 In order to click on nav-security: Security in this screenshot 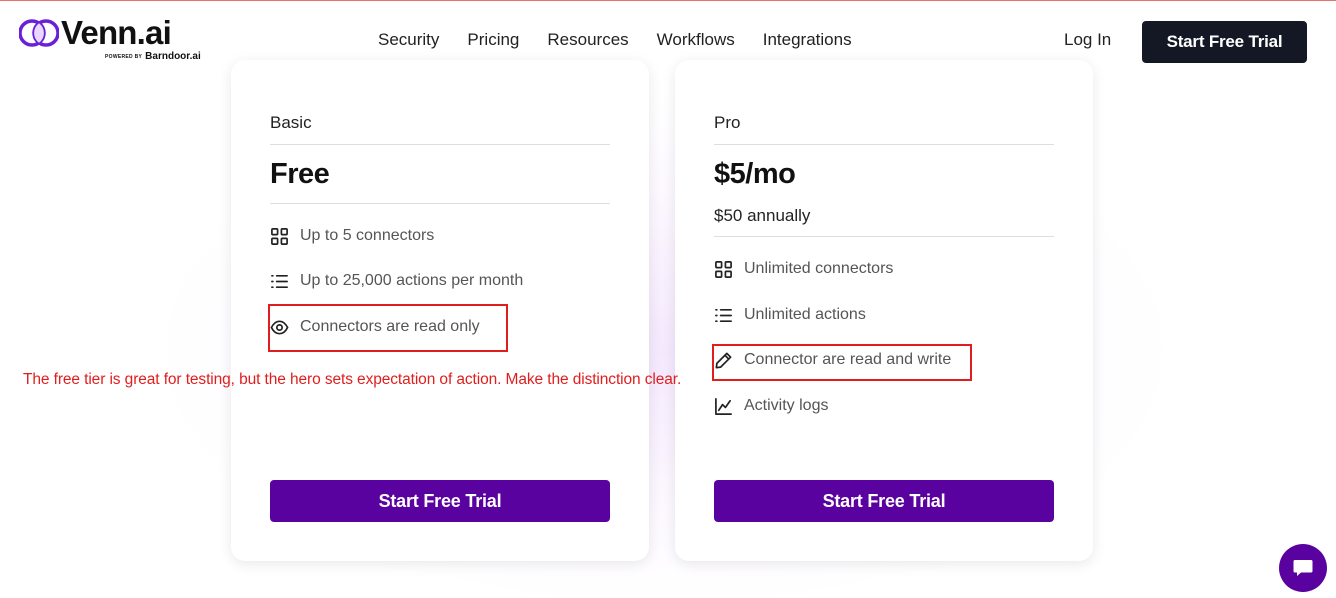, I will do `click(408, 40)`.